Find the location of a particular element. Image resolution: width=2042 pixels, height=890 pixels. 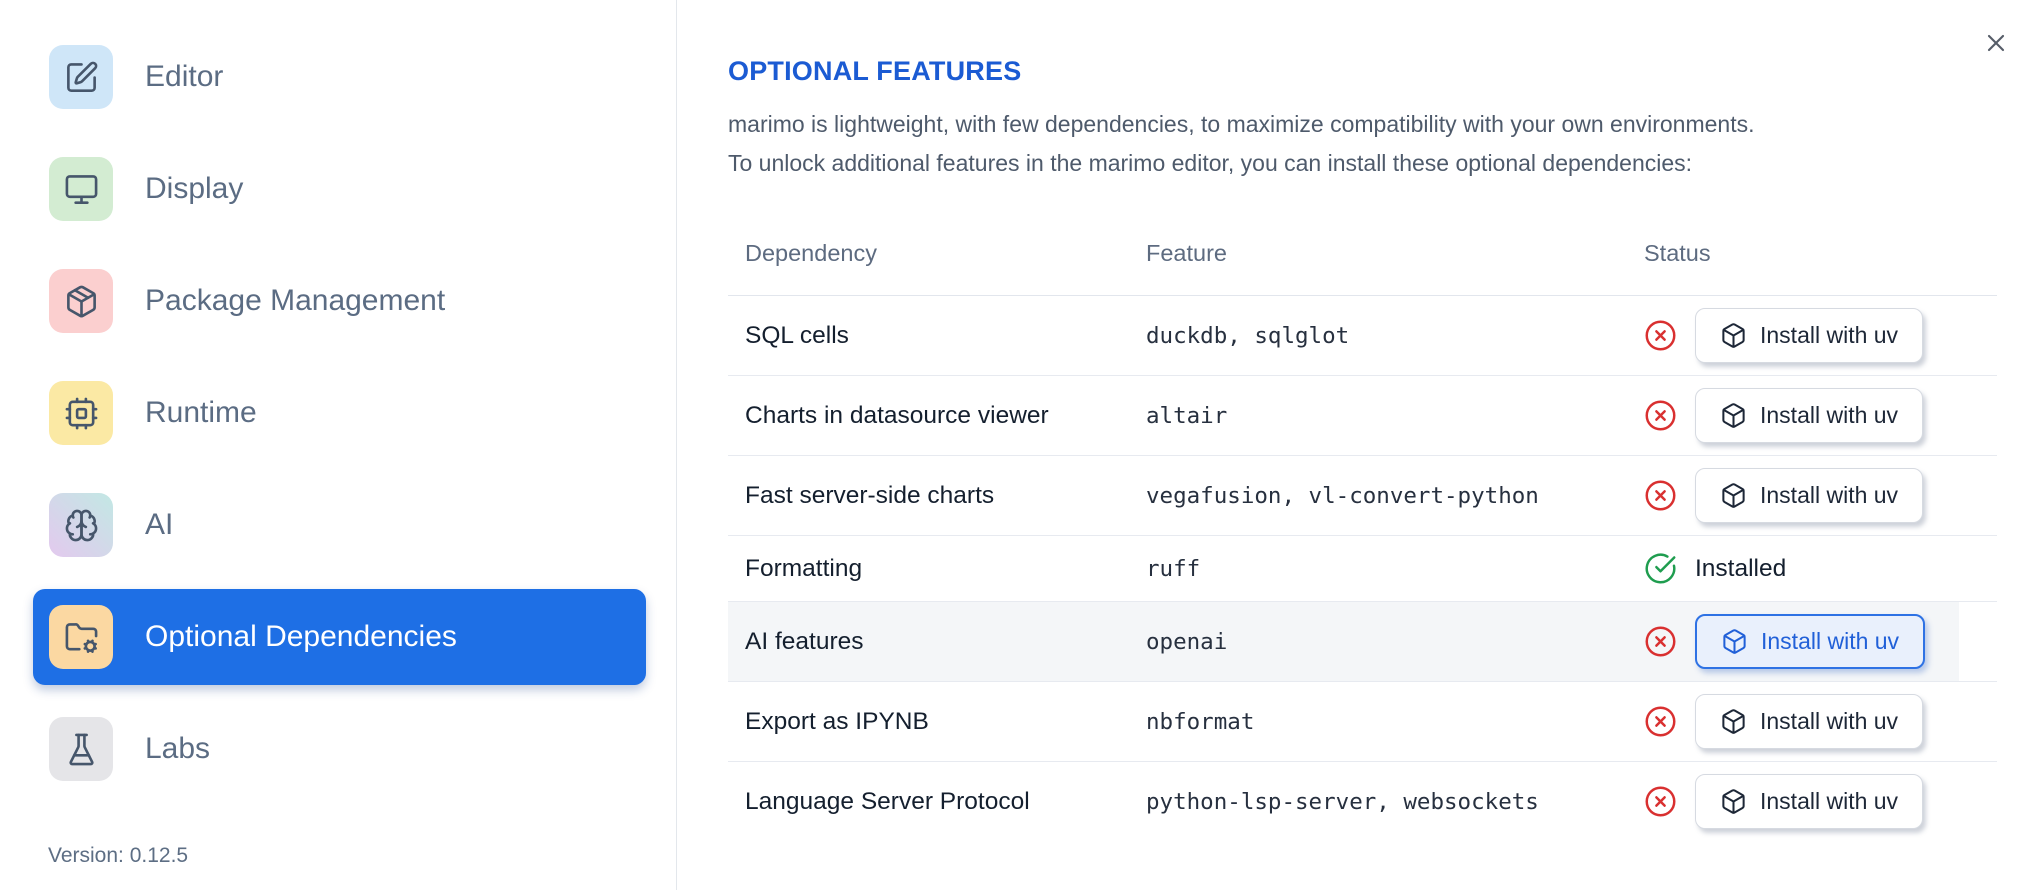

installed-status-label: Installed is located at coordinates (1741, 568).